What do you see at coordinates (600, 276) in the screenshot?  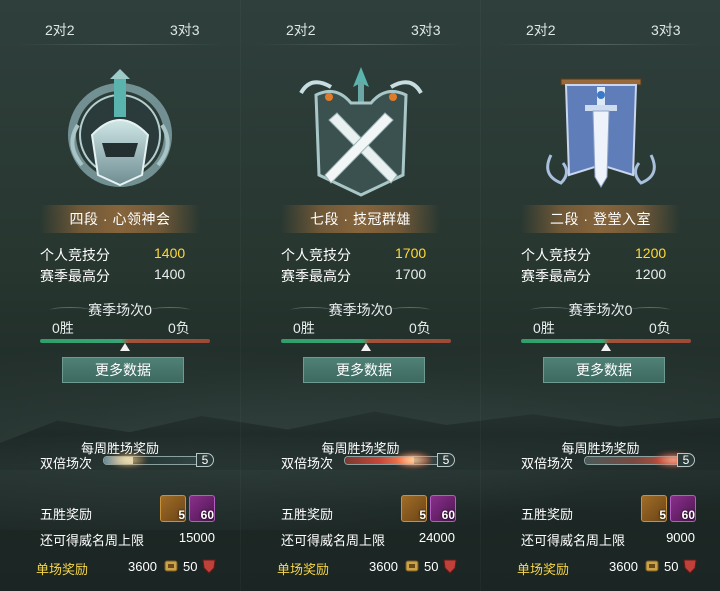 I see `season-high-row: 赛季最高分 1200` at bounding box center [600, 276].